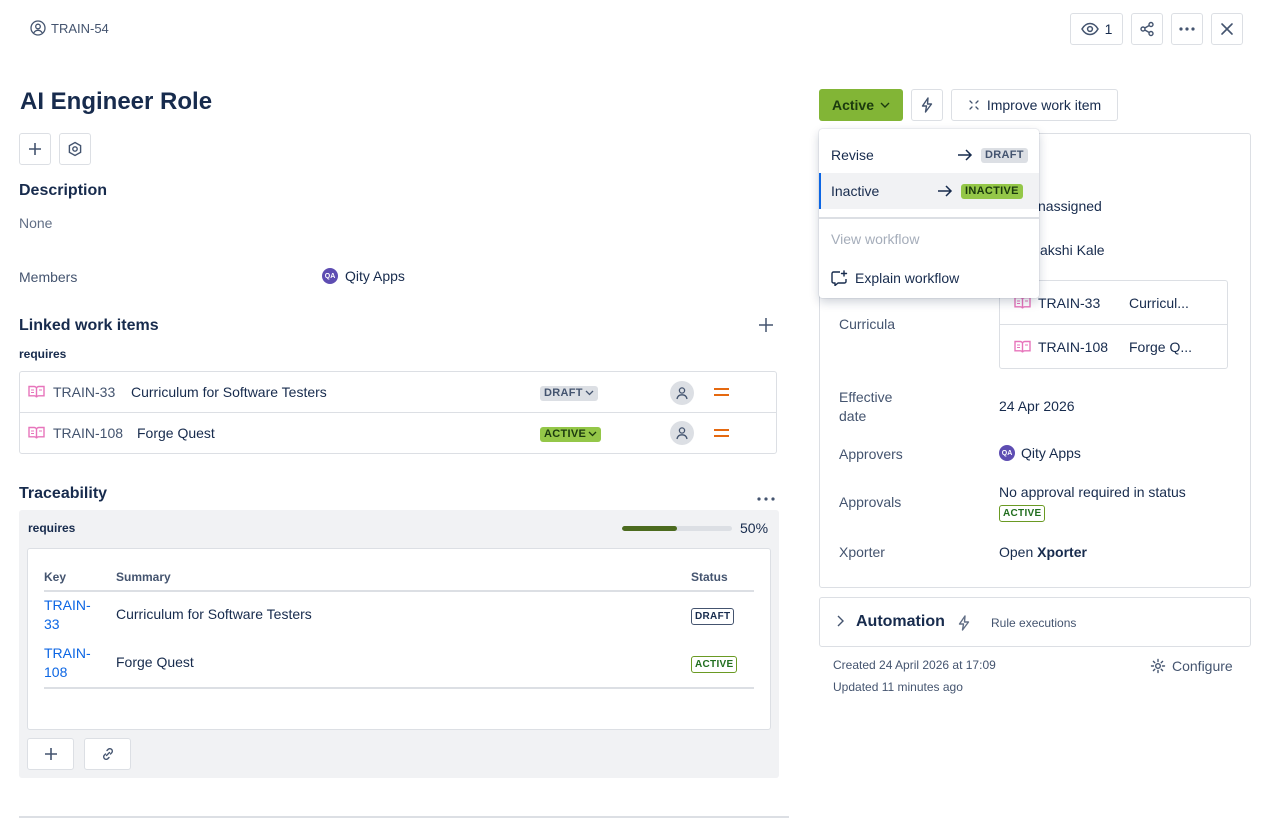 The width and height of the screenshot is (1279, 830). Describe the element at coordinates (1227, 29) in the screenshot. I see `close-button` at that location.